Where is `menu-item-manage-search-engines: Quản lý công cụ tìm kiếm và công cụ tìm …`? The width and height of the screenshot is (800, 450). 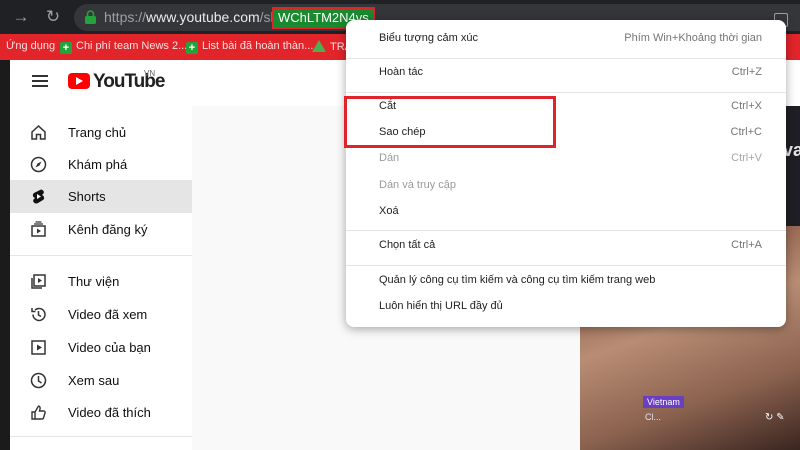 menu-item-manage-search-engines: Quản lý công cụ tìm kiếm và công cụ tìm … is located at coordinates (566, 281).